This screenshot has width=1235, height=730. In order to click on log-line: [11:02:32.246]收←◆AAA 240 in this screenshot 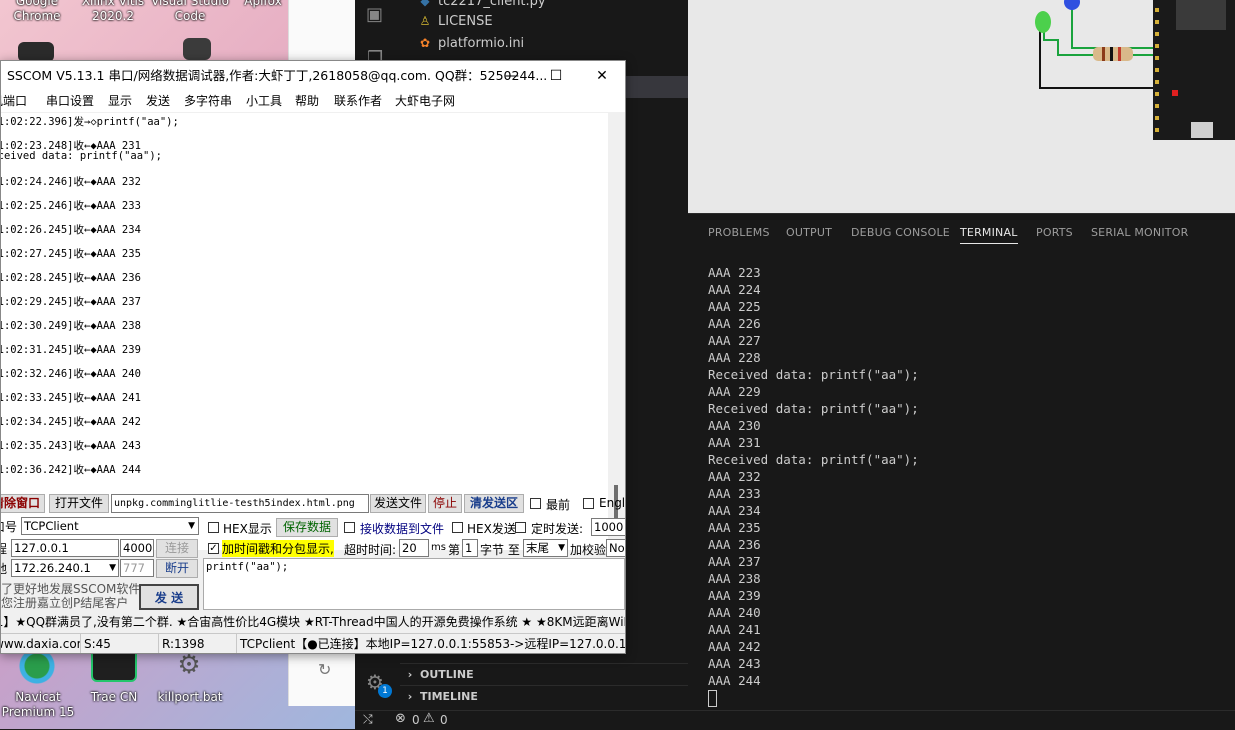, I will do `click(71, 374)`.